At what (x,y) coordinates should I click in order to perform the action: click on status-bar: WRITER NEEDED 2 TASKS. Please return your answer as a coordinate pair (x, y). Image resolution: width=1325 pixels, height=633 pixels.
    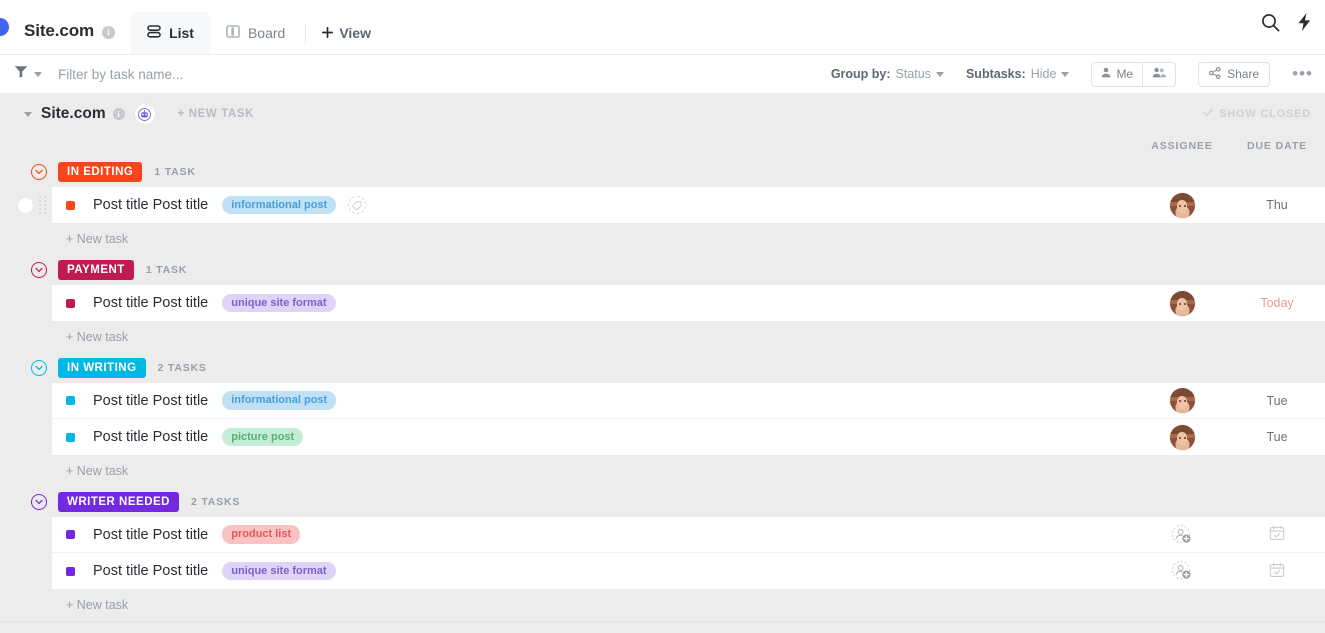
    Looking at the image, I should click on (662, 502).